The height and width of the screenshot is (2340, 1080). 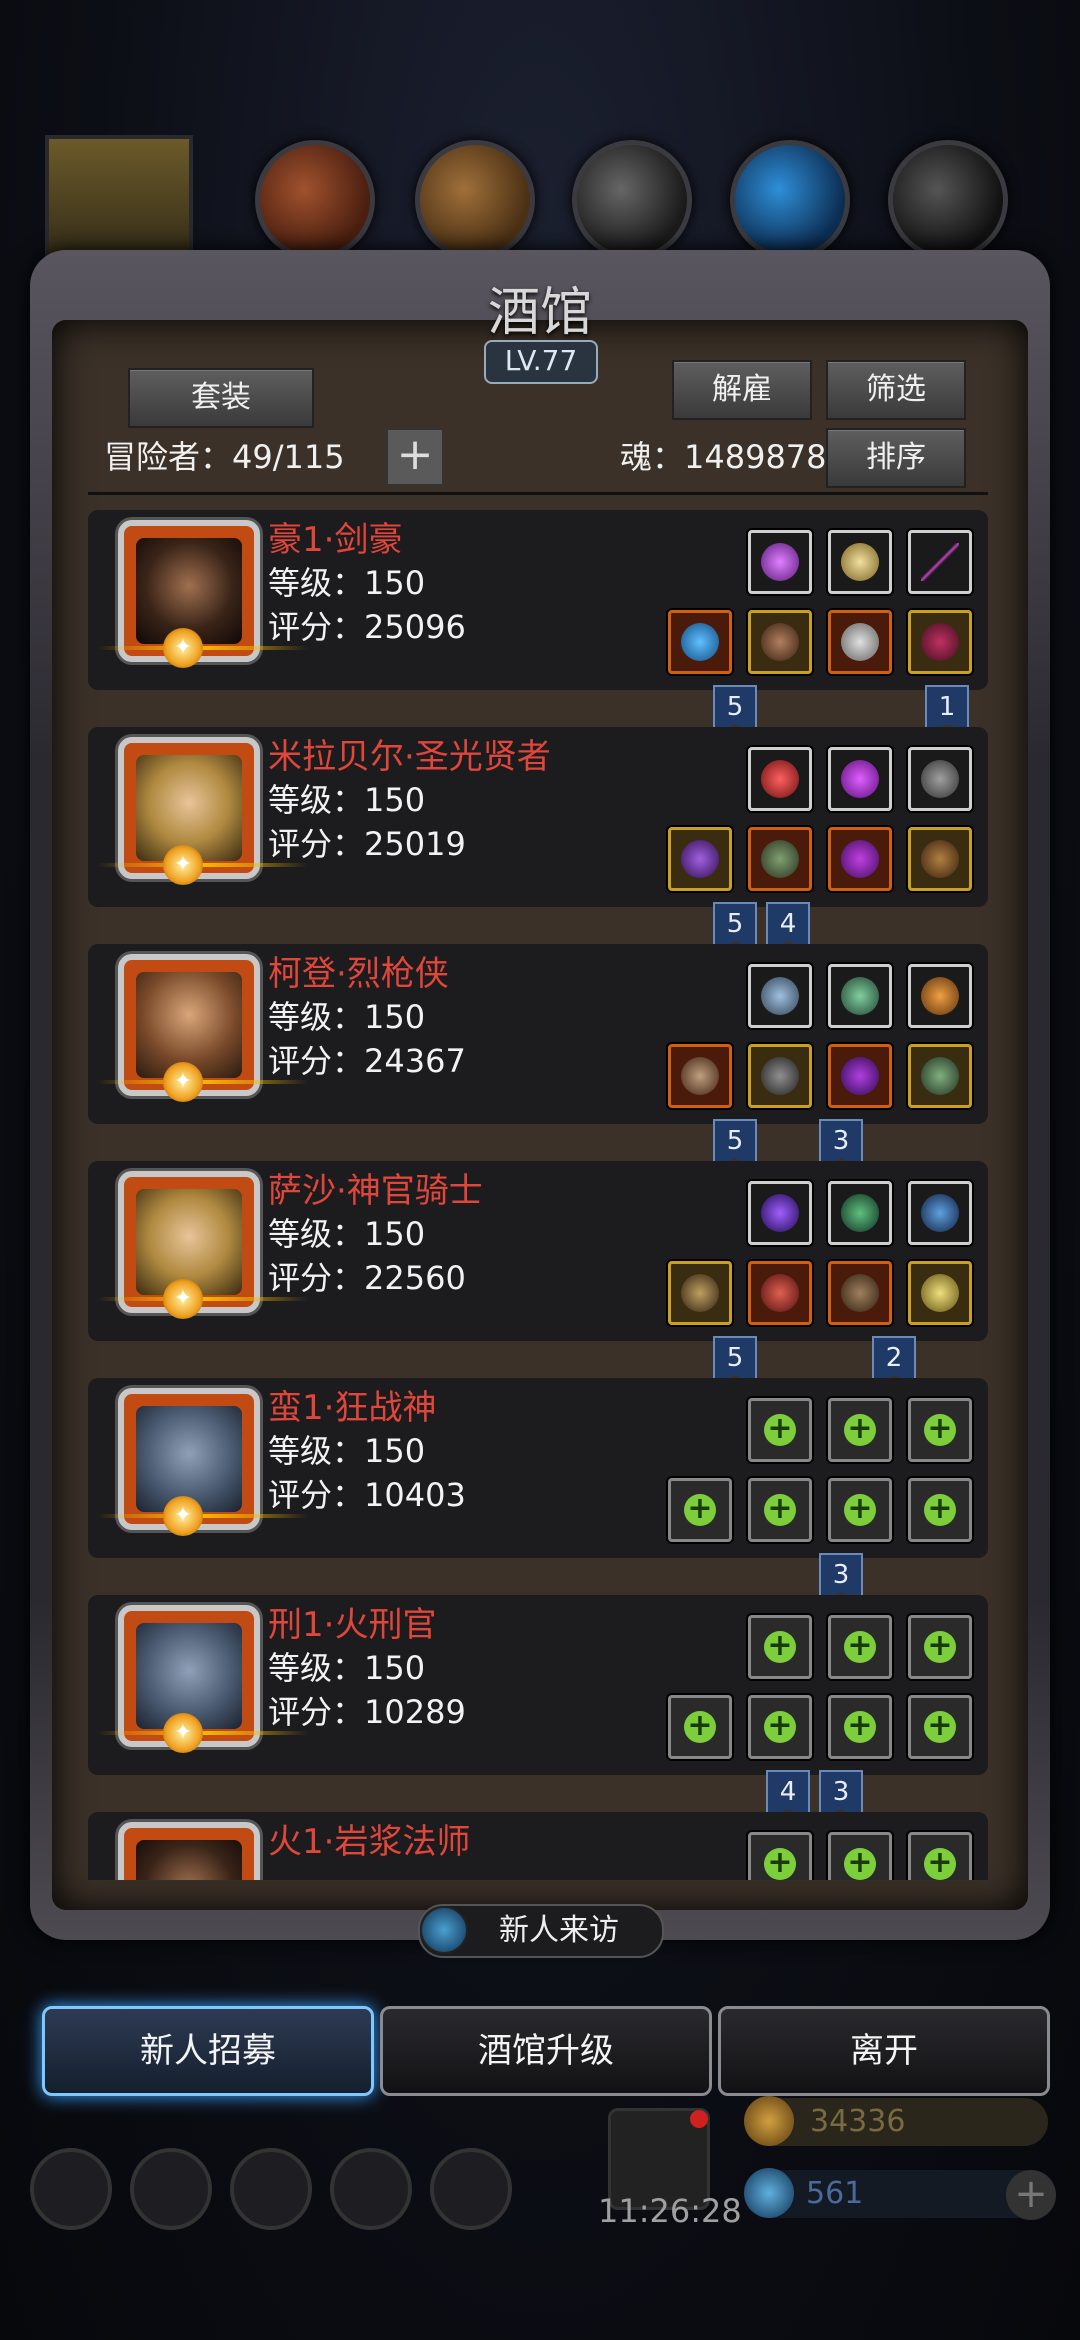 I want to click on equipment-slot-orb, so click(x=780, y=1213).